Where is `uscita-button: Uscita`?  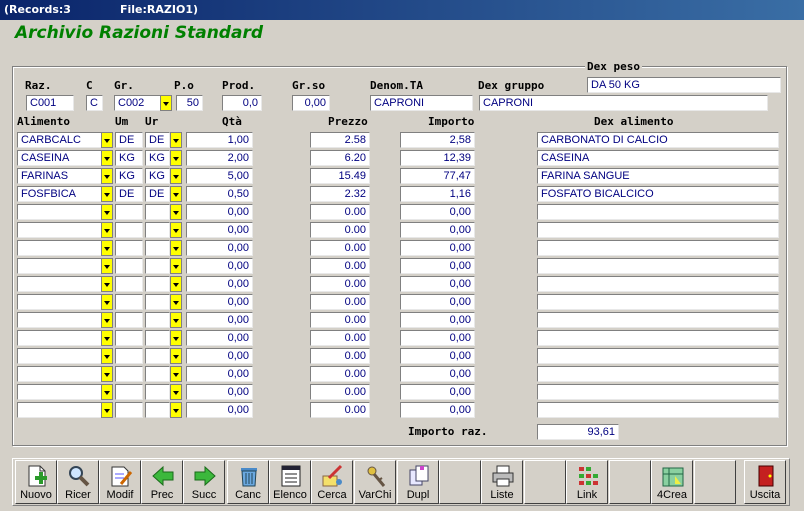 uscita-button: Uscita is located at coordinates (765, 482).